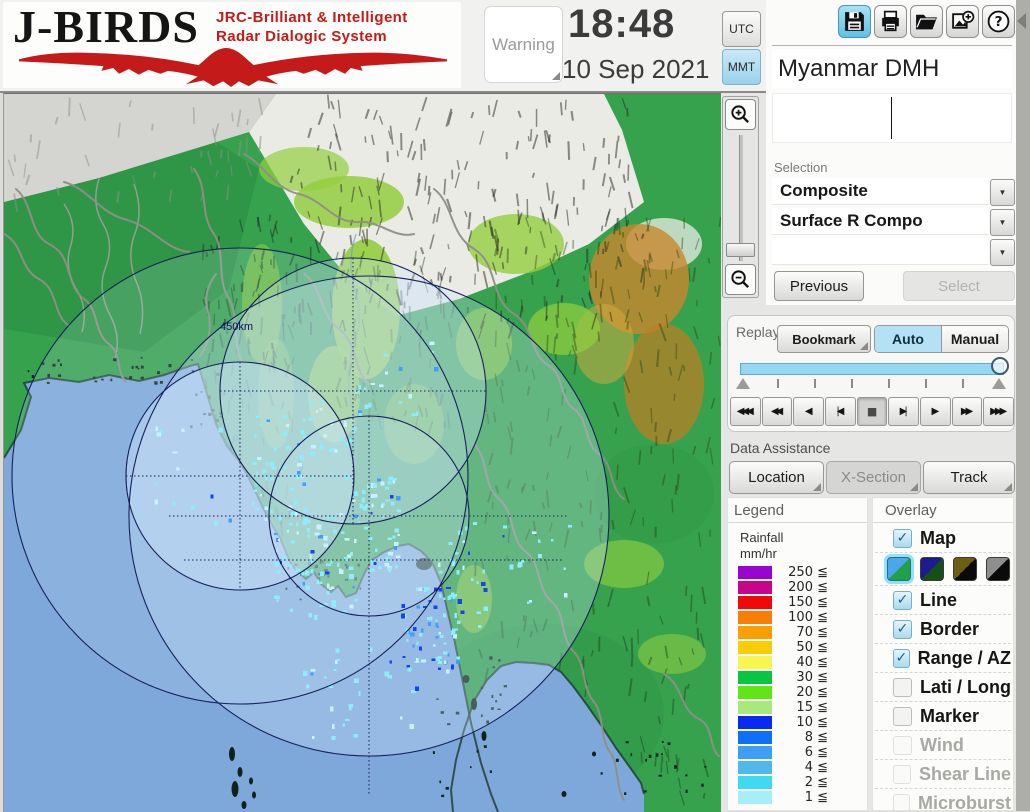  I want to click on legend-row: 1 ≦, so click(799, 797).